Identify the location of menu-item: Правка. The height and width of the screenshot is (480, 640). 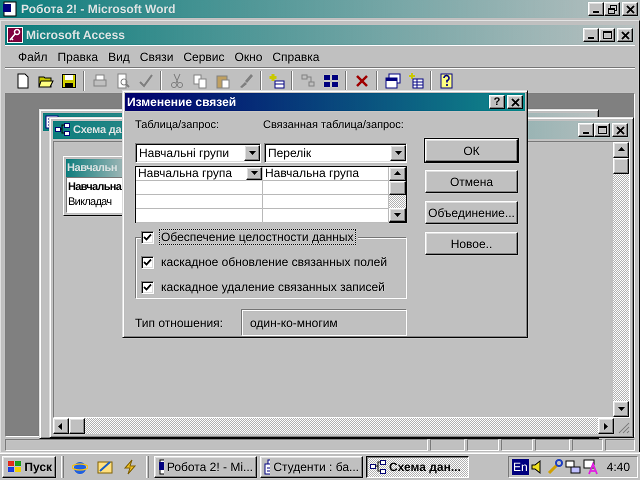
(78, 57).